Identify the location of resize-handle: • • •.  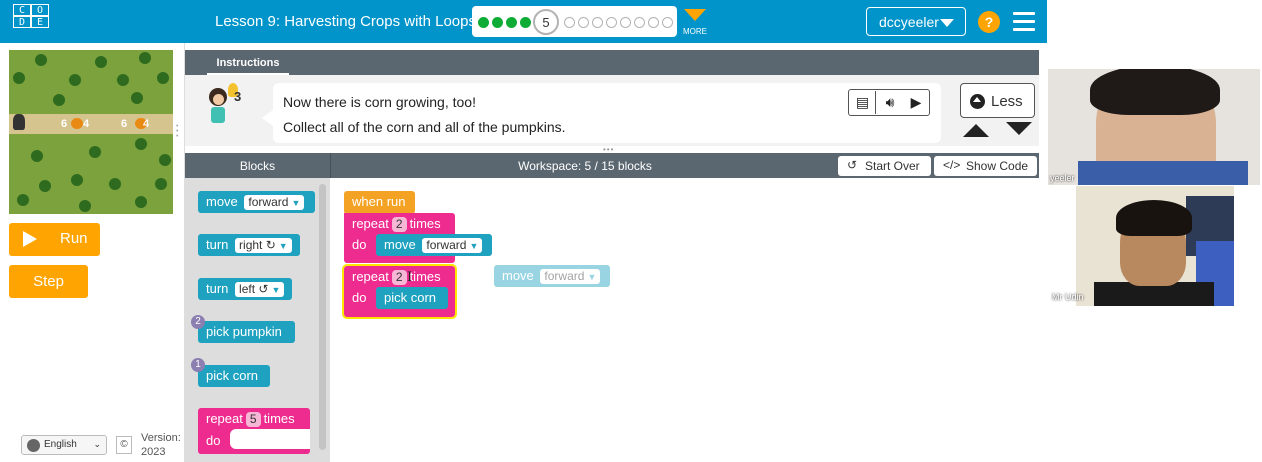
(177, 131).